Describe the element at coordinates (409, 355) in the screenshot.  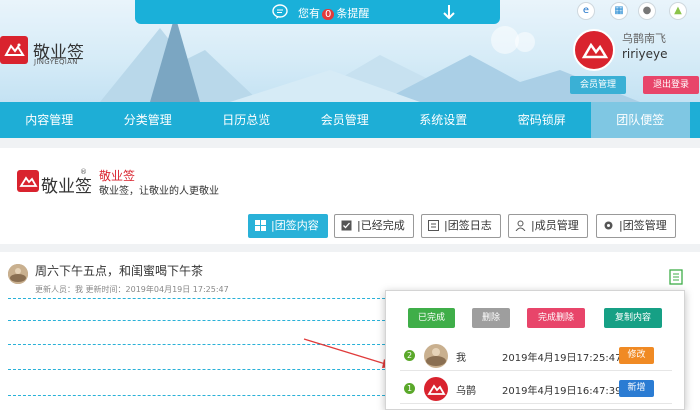
I see `row-index-badge: 2` at that location.